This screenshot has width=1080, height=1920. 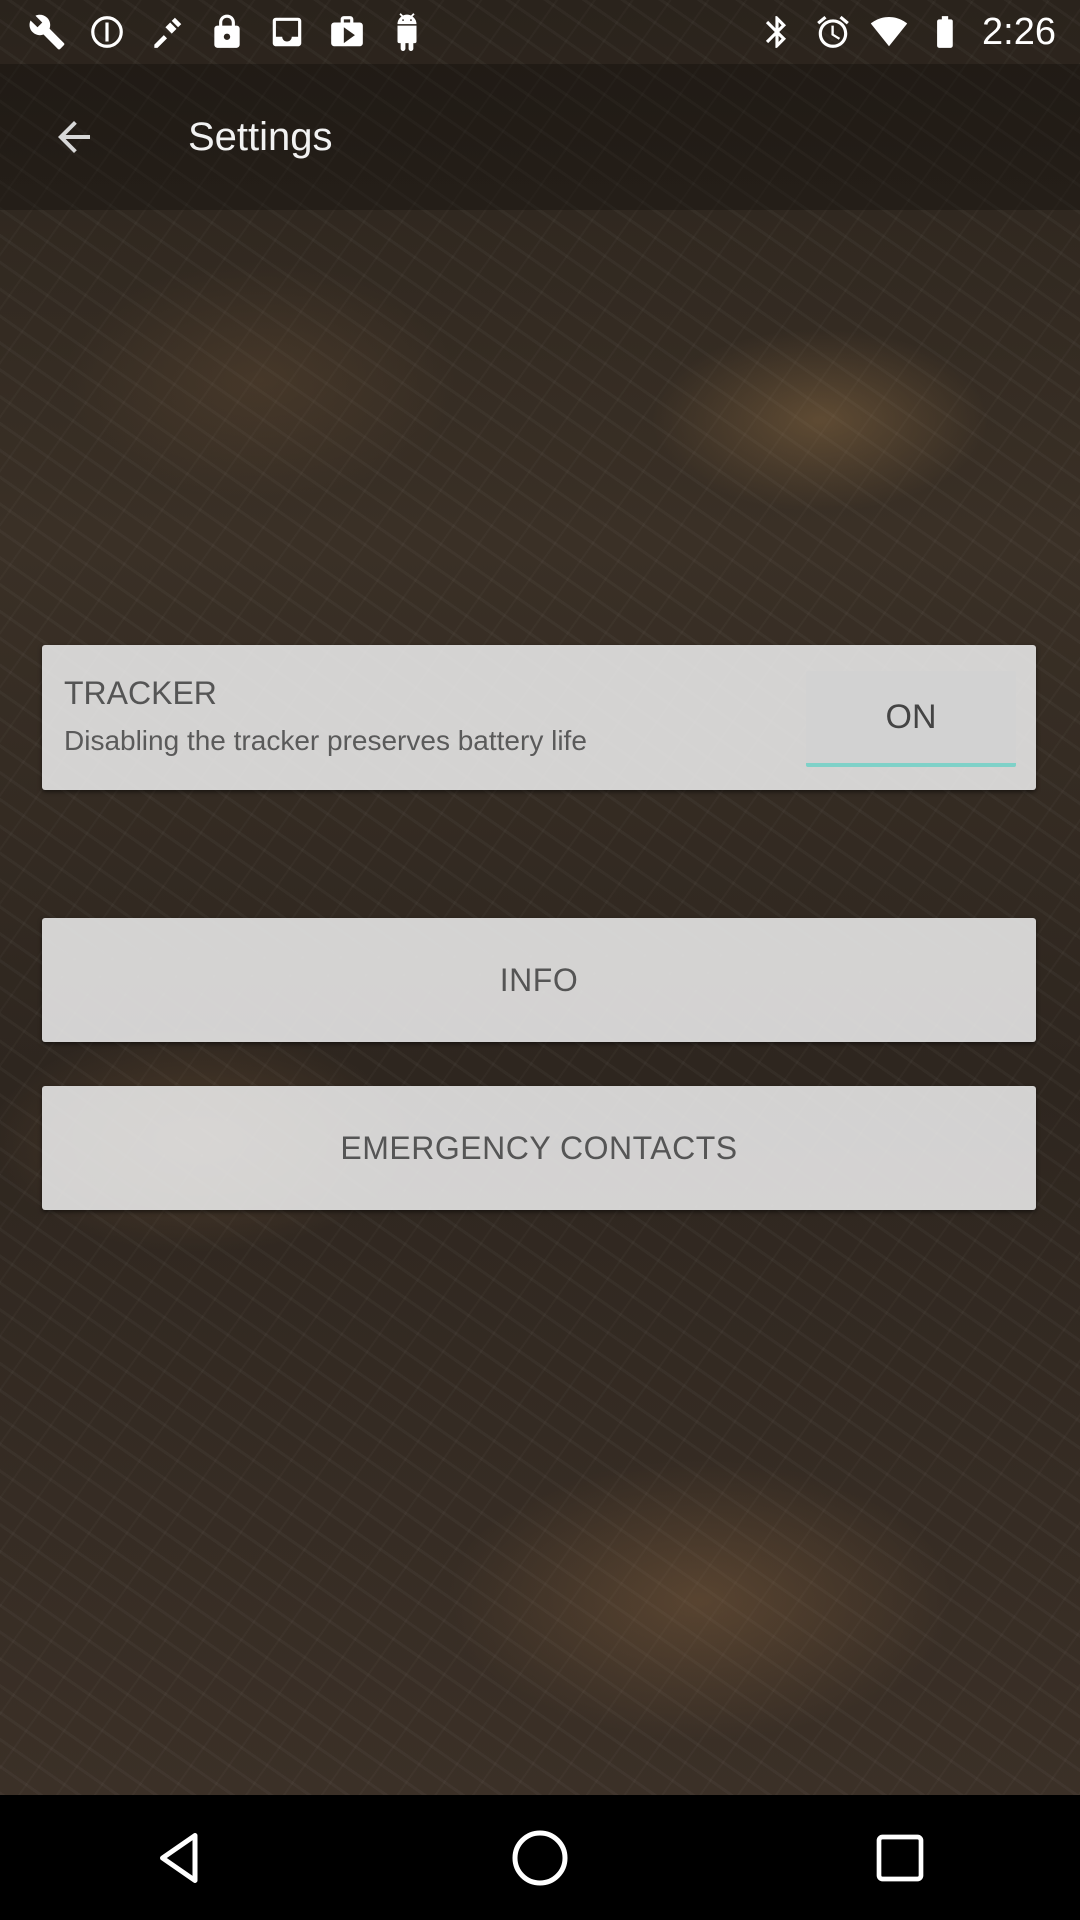 What do you see at coordinates (107, 32) in the screenshot?
I see `sync-icon` at bounding box center [107, 32].